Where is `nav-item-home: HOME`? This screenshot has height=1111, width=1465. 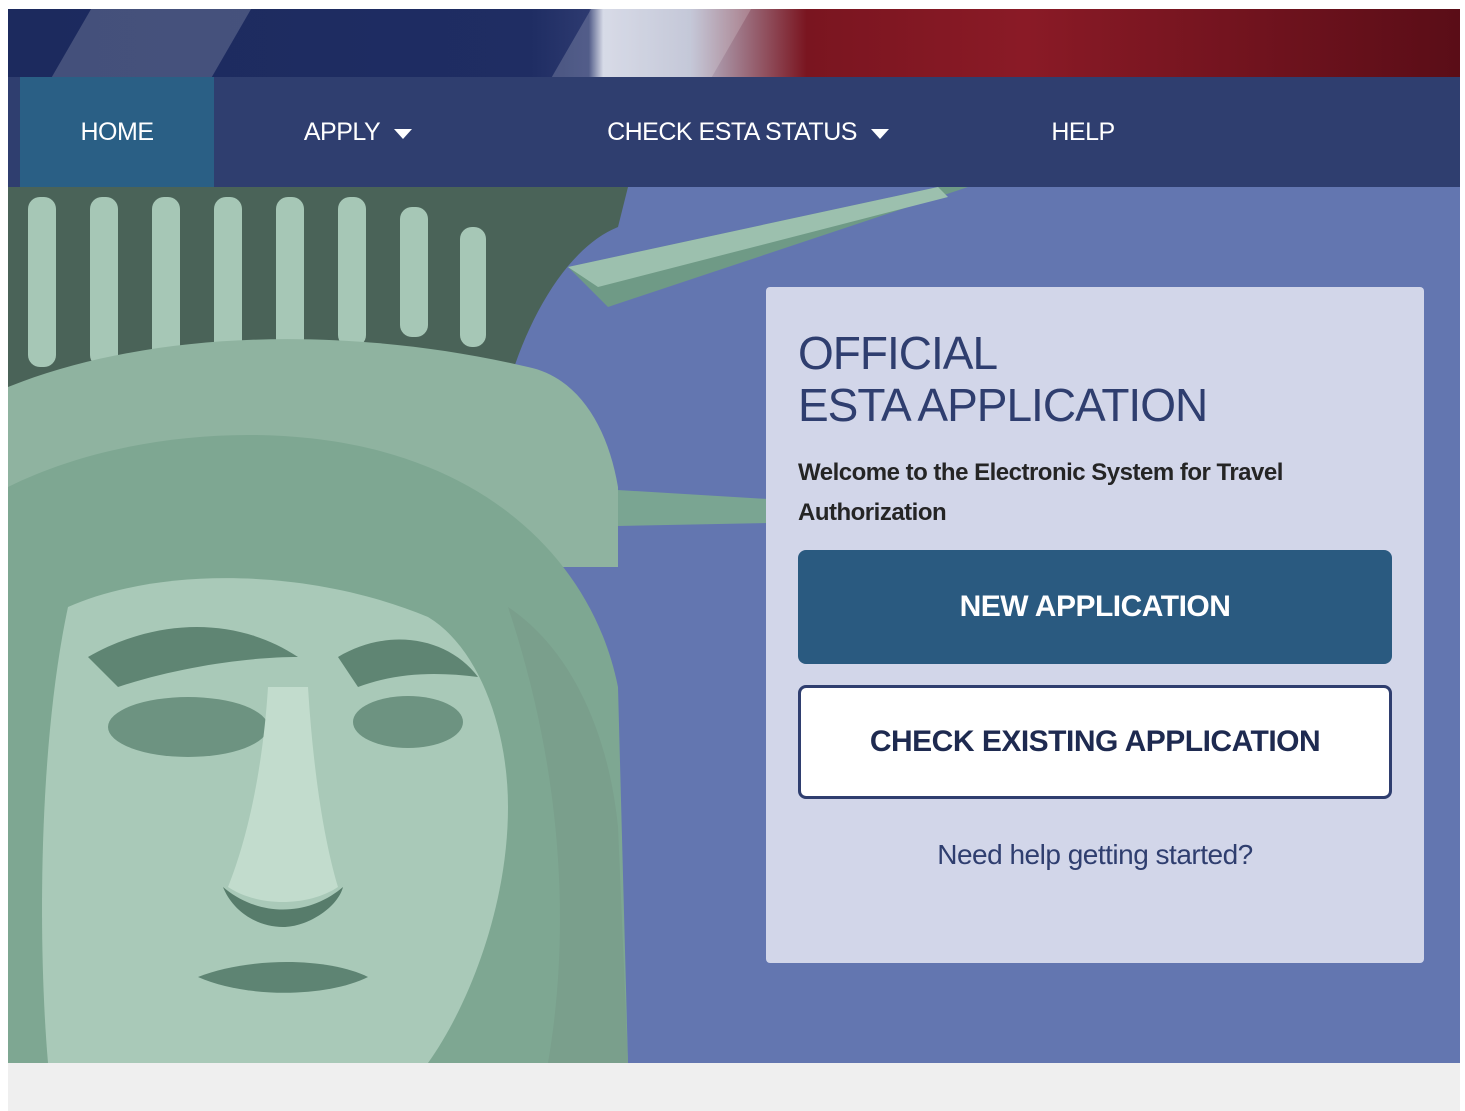 nav-item-home: HOME is located at coordinates (117, 132).